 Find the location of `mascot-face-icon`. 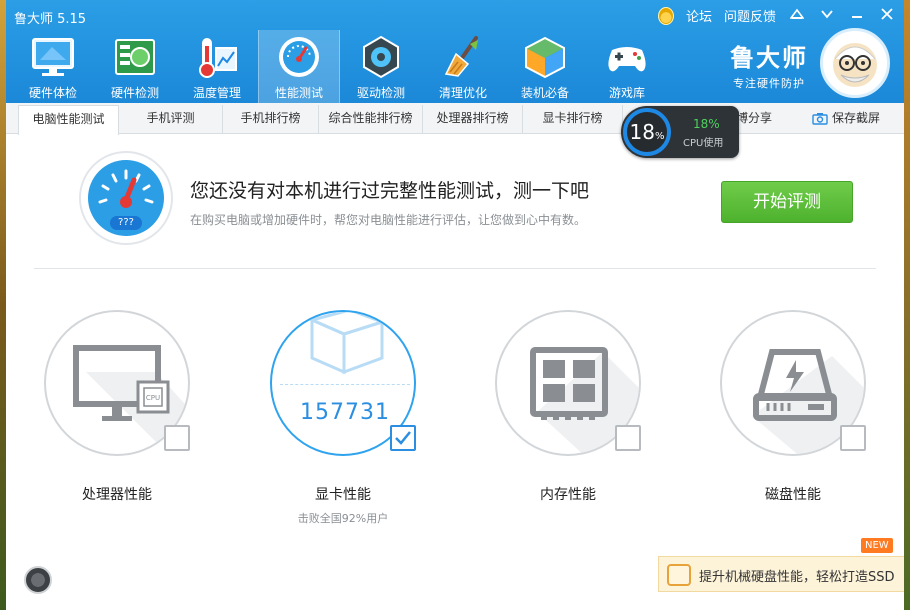

mascot-face-icon is located at coordinates (855, 65).